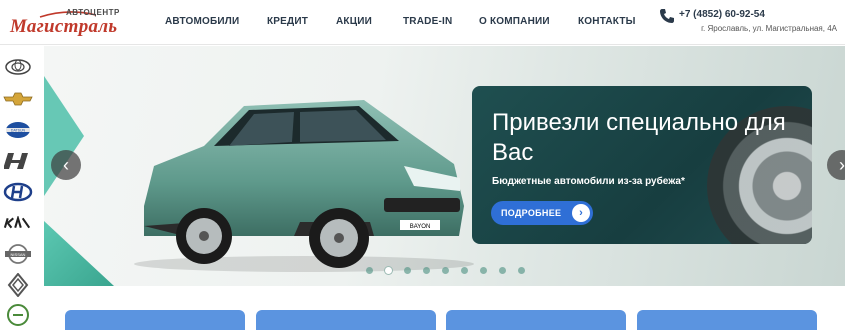 The width and height of the screenshot is (845, 330). I want to click on address: г. Ярославль, ул. Магистральная, 4А, so click(769, 28).